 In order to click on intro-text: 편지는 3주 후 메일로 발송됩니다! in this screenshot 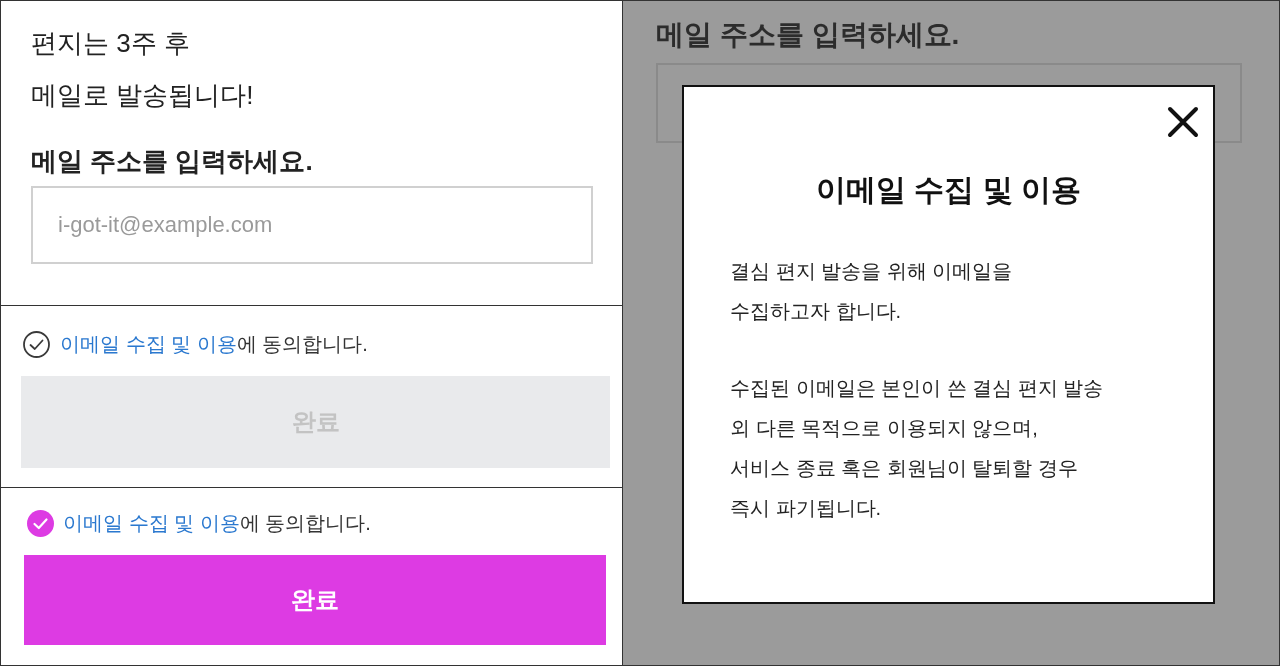, I will do `click(143, 69)`.